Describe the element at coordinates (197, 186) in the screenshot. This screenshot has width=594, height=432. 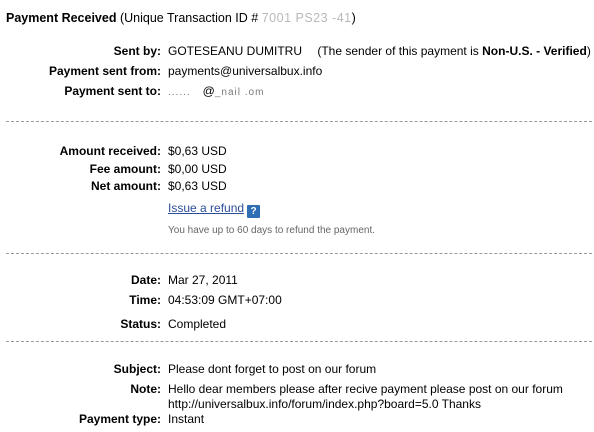
I see `net-amount-value: $0,63 USD` at that location.